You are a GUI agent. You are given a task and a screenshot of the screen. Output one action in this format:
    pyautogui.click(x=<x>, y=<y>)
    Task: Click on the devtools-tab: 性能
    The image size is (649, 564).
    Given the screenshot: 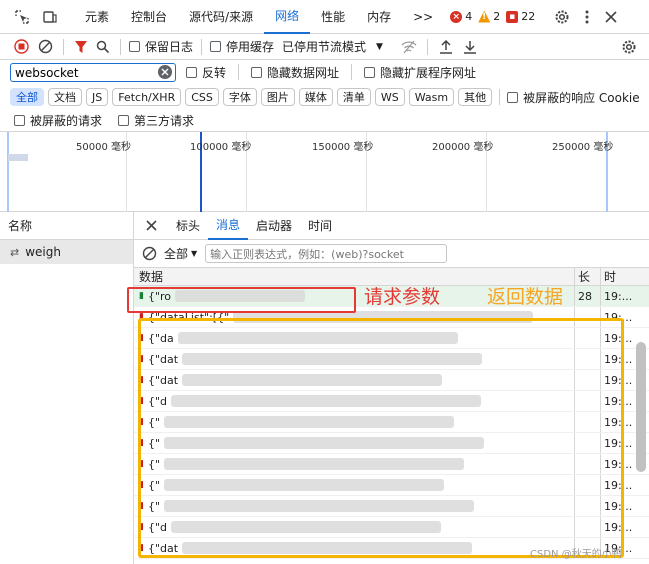 What is the action you would take?
    pyautogui.click(x=333, y=17)
    